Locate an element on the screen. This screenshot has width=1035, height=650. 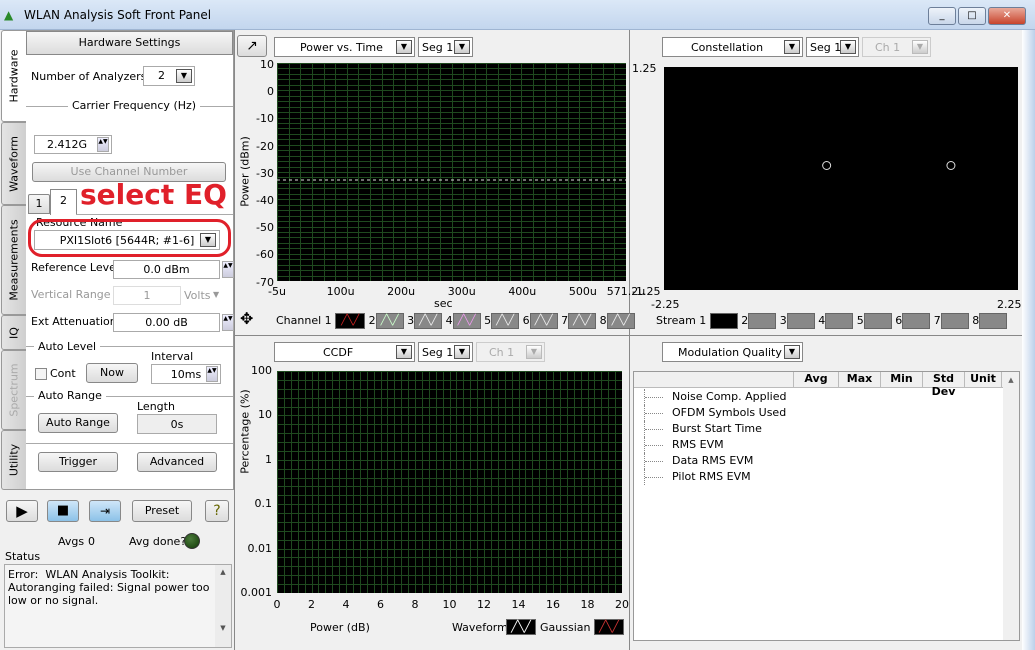
trigger-button: Trigger is located at coordinates (78, 462).